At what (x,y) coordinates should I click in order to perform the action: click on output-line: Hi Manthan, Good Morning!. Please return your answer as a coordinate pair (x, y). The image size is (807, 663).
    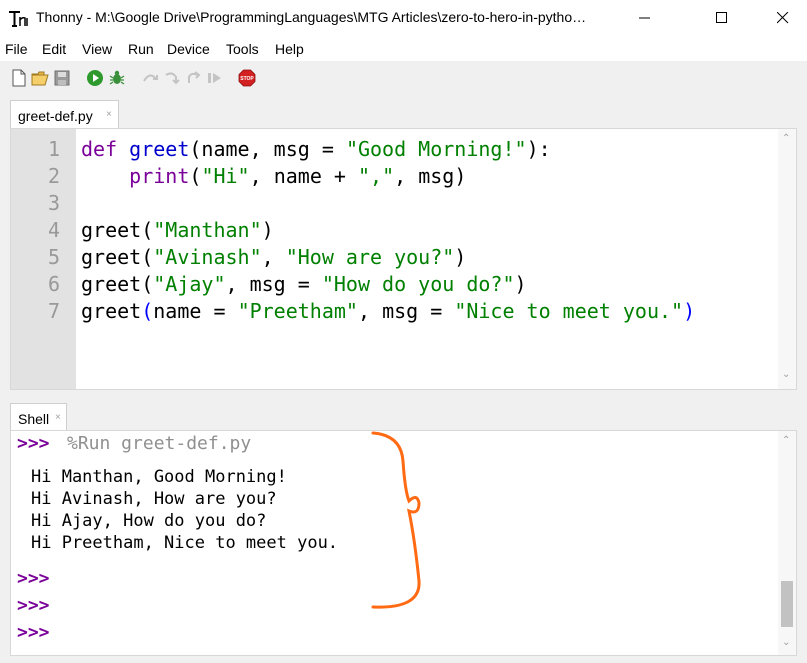
    Looking at the image, I should click on (159, 477).